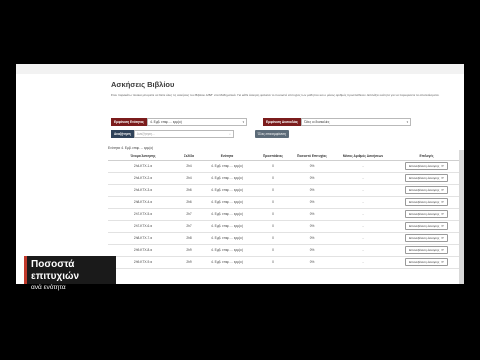  What do you see at coordinates (356, 122) in the screenshot?
I see `difficulty-select: Όλες οι δυσκολίες ▾` at bounding box center [356, 122].